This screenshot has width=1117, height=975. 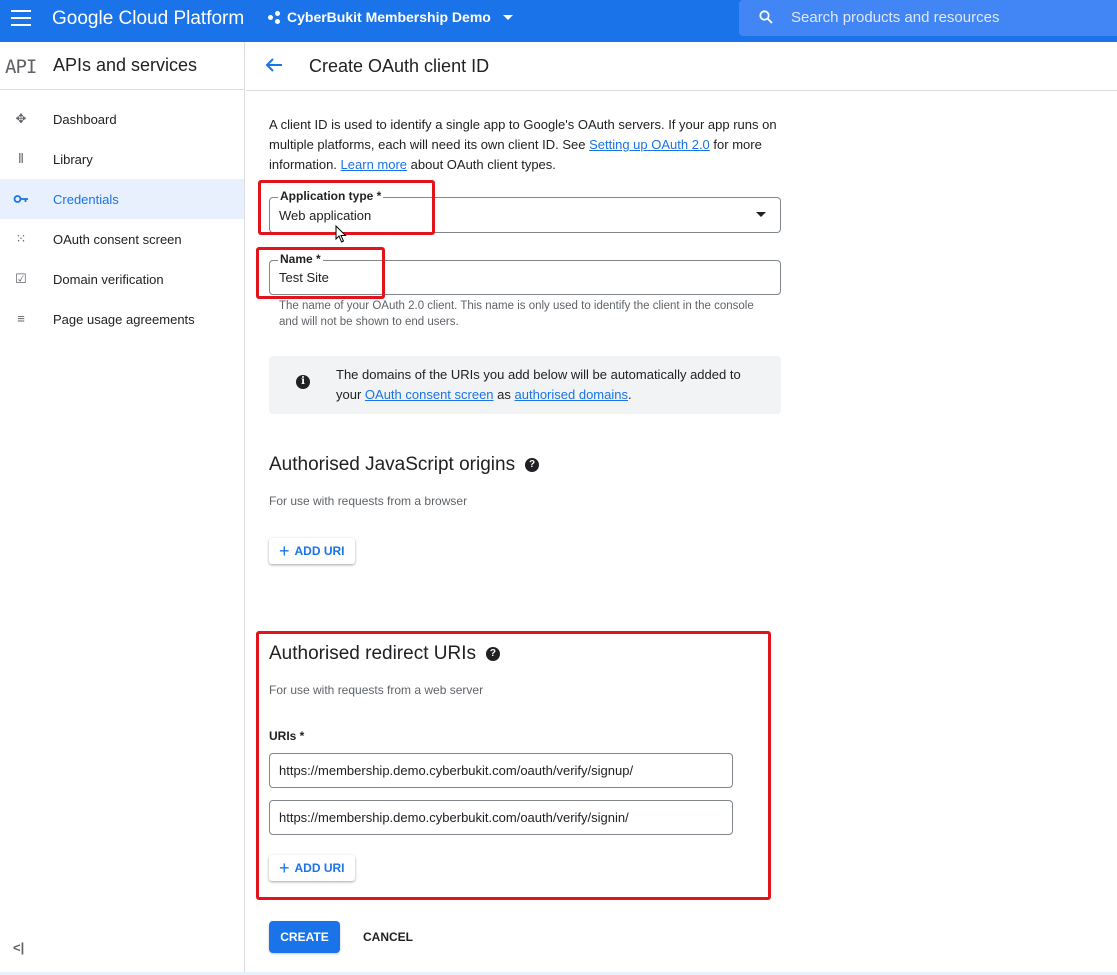 What do you see at coordinates (18, 947) in the screenshot?
I see `collapse-sidebar-icon: <|` at bounding box center [18, 947].